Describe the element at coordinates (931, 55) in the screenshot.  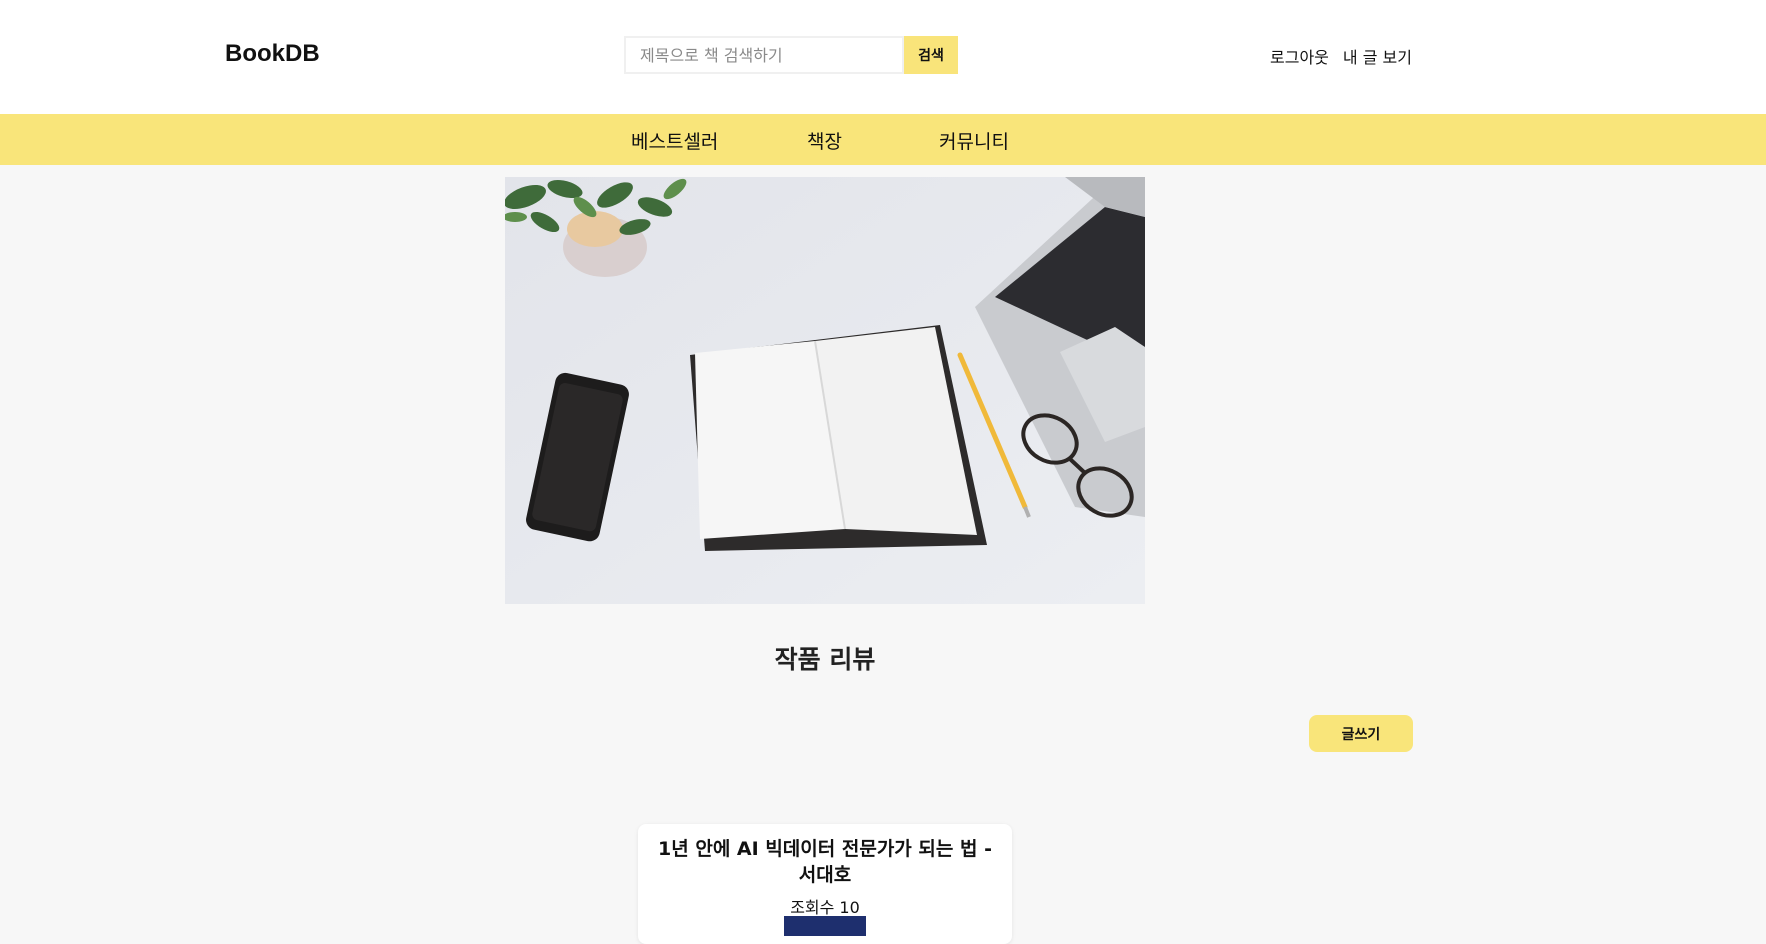
I see `search-button: 검색` at that location.